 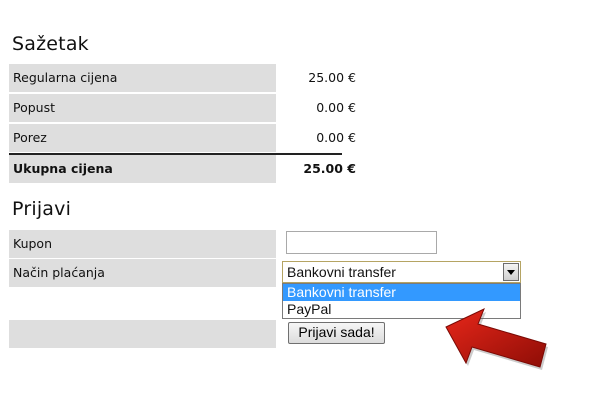 I want to click on payment-option-bank-transfer: Bankovni transfer, so click(x=401, y=292).